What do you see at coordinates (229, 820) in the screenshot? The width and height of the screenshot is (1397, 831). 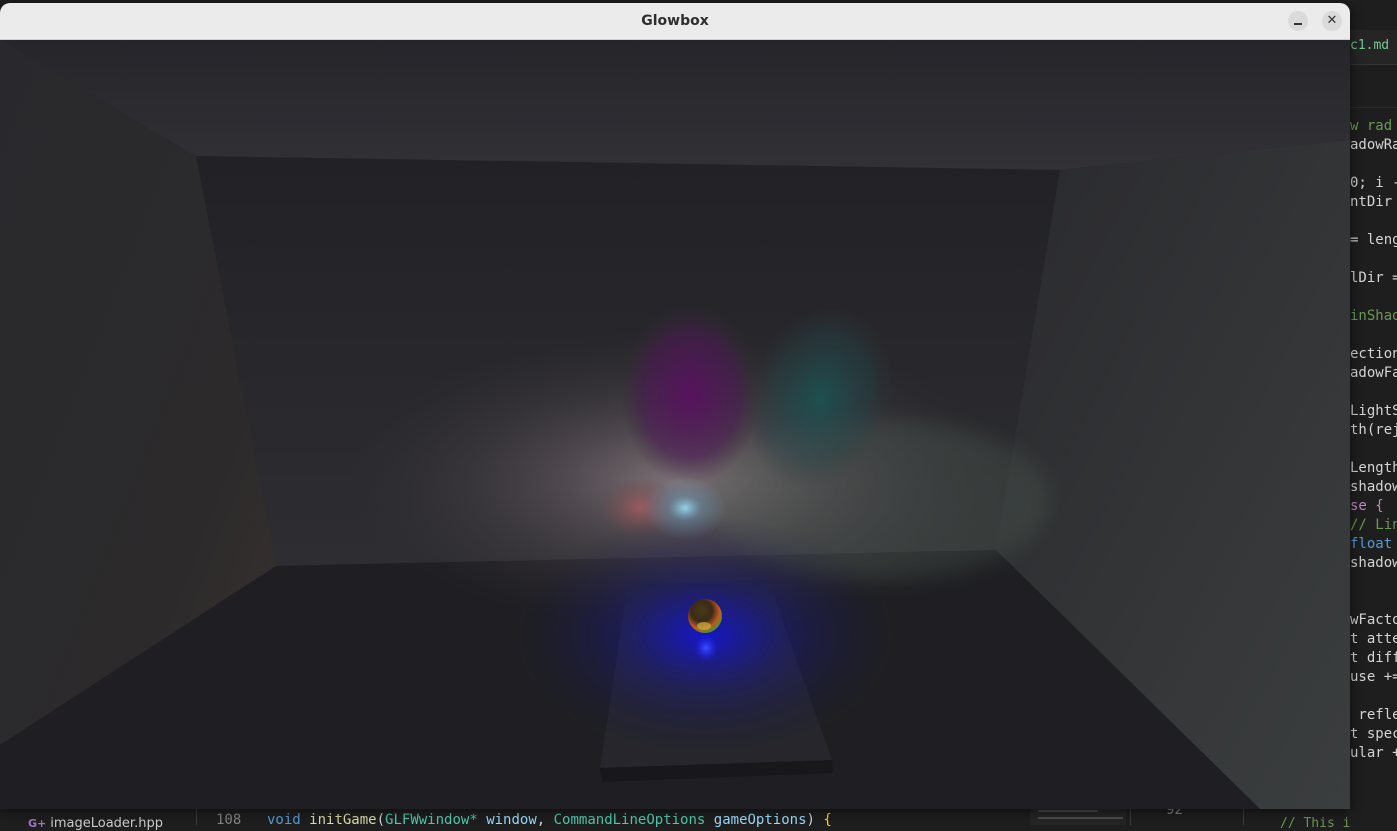 I see `line-number: 108` at bounding box center [229, 820].